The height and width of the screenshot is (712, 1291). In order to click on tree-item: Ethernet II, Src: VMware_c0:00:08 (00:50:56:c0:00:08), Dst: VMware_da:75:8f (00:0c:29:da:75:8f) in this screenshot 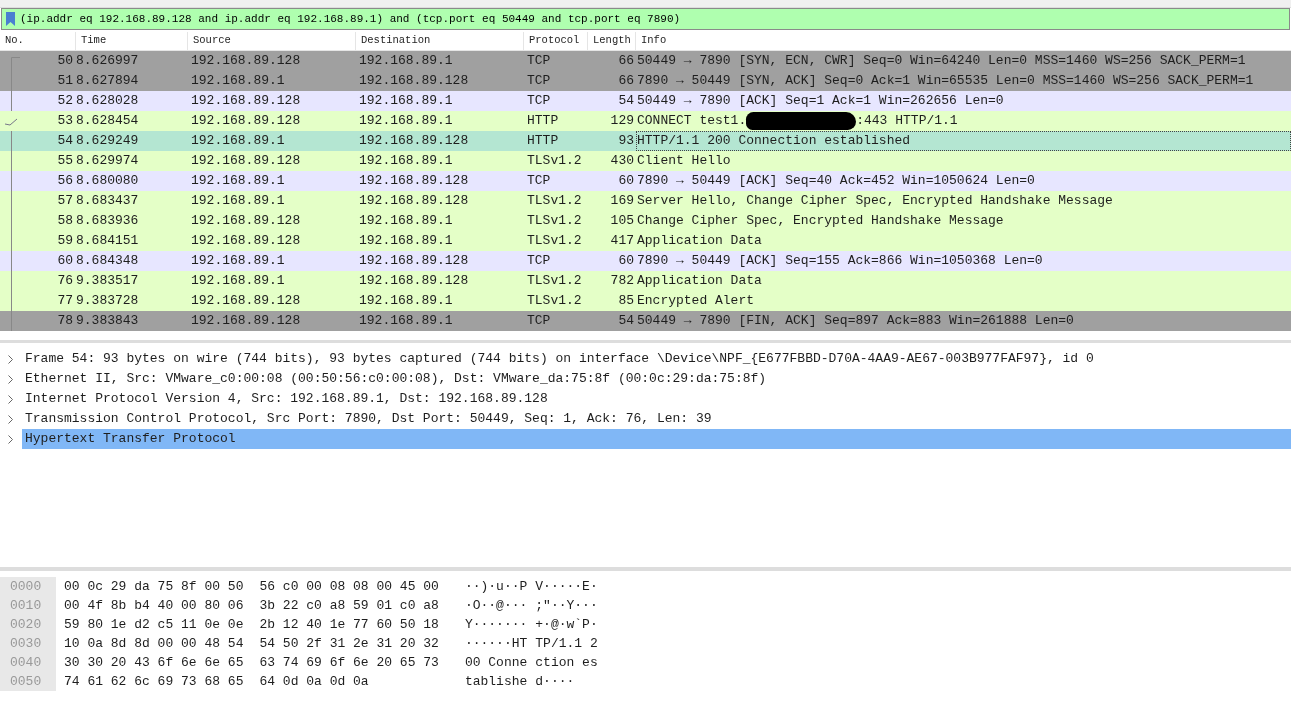, I will do `click(656, 379)`.